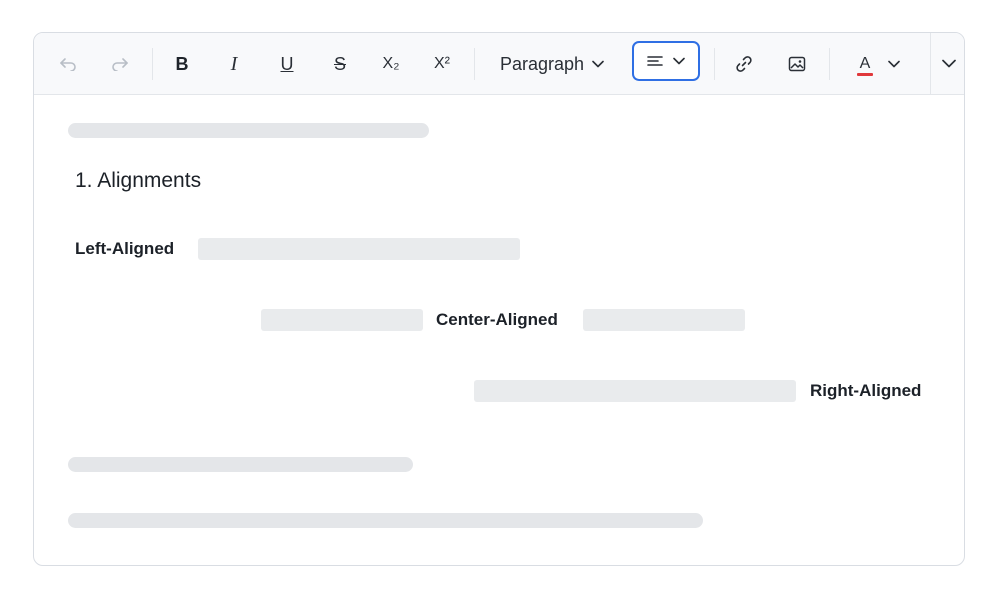 The image size is (1000, 600). I want to click on more-options-button, so click(947, 63).